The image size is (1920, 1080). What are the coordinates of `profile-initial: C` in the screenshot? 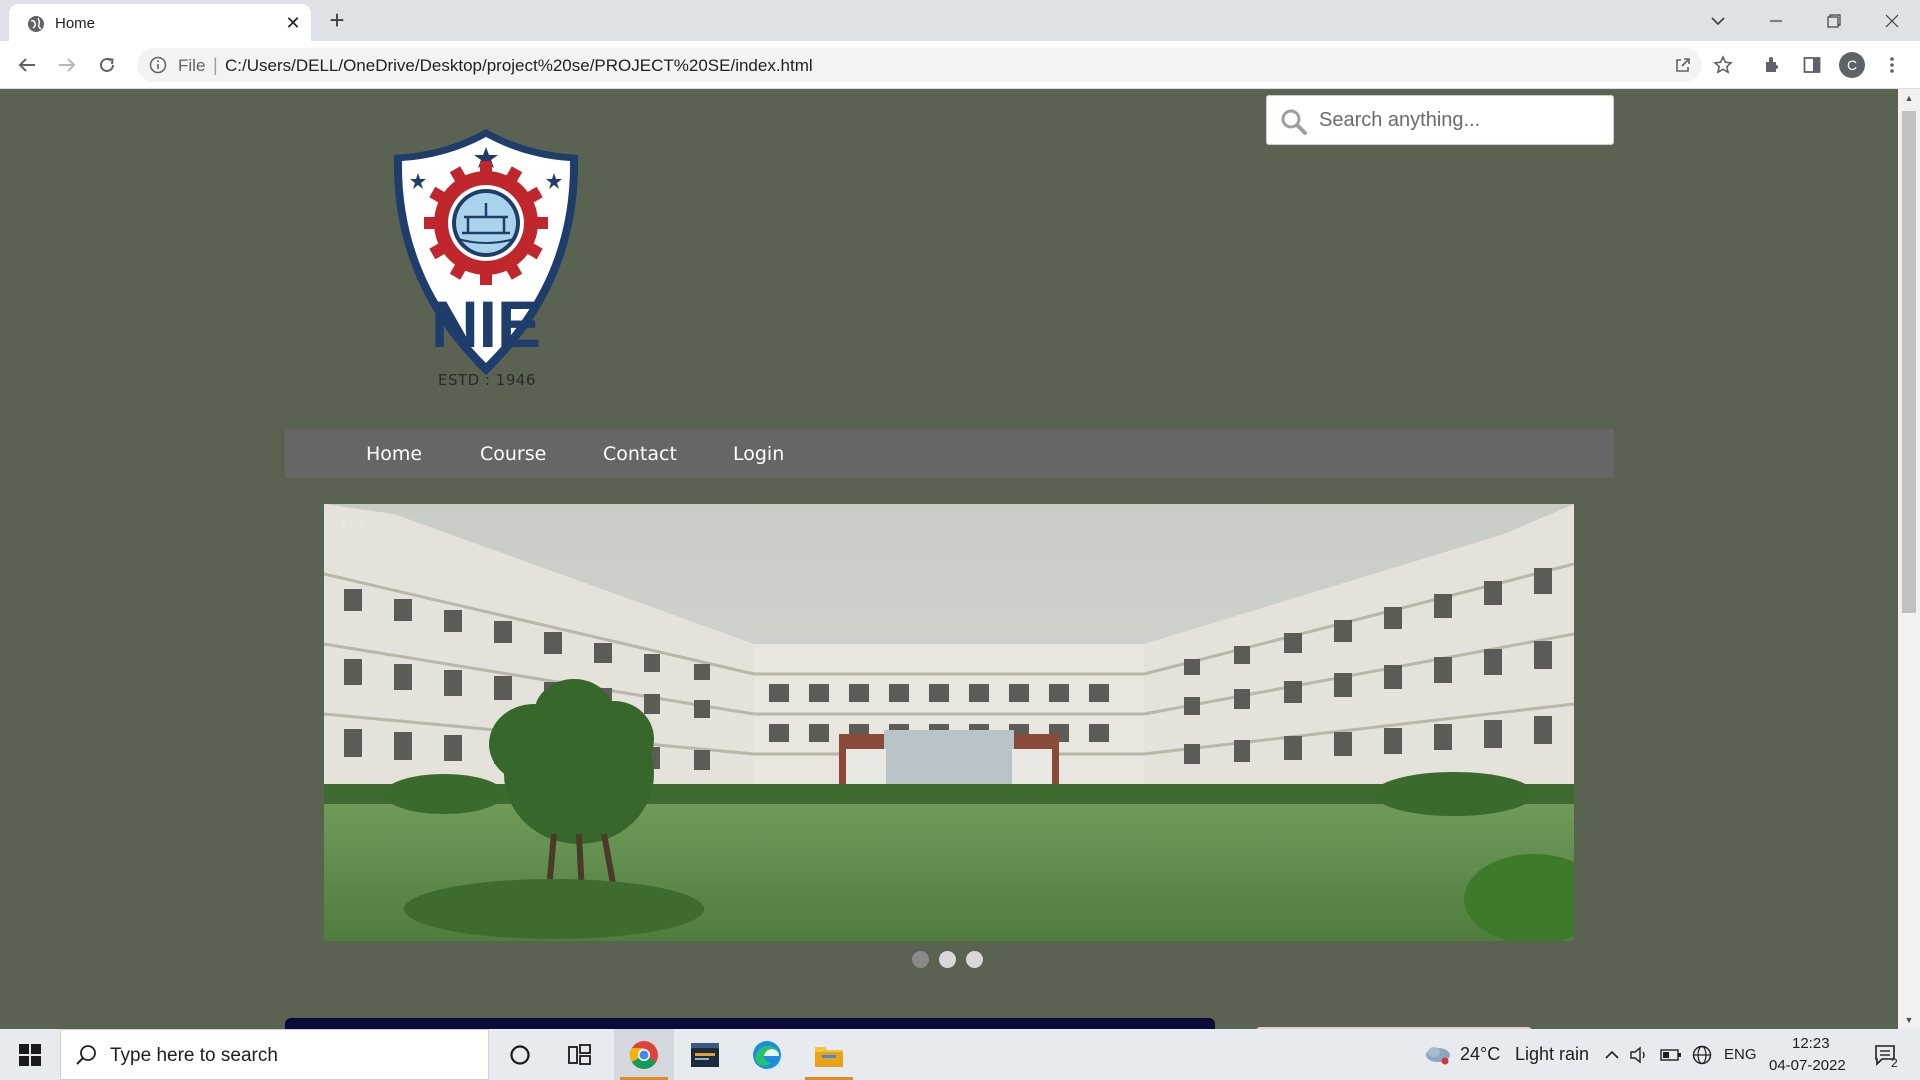 It's located at (1852, 65).